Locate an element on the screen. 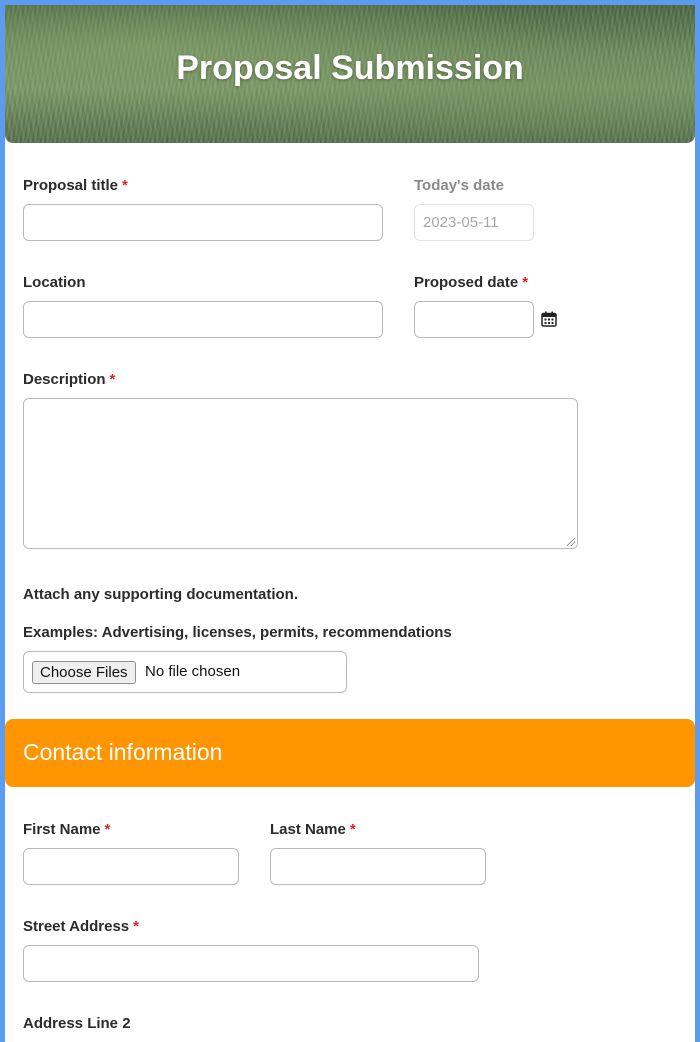 This screenshot has height=1042, width=700. description-label: Description * is located at coordinates (69, 379).